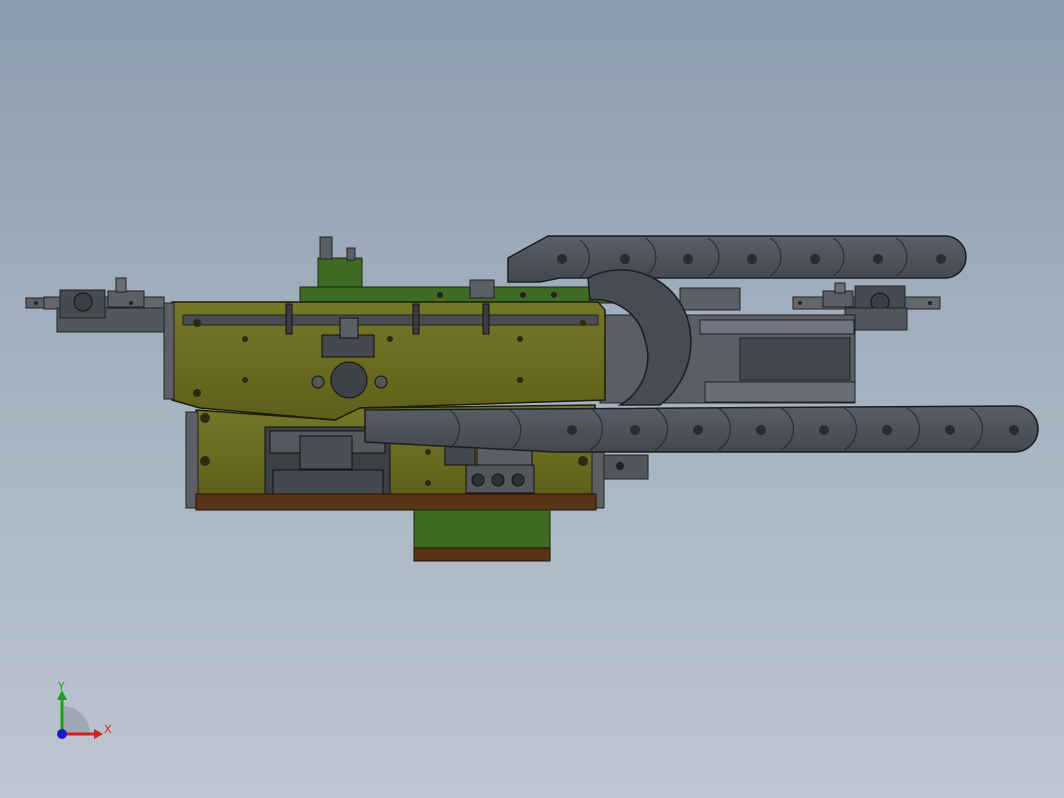  What do you see at coordinates (108, 729) in the screenshot?
I see `x-axis-label: X` at bounding box center [108, 729].